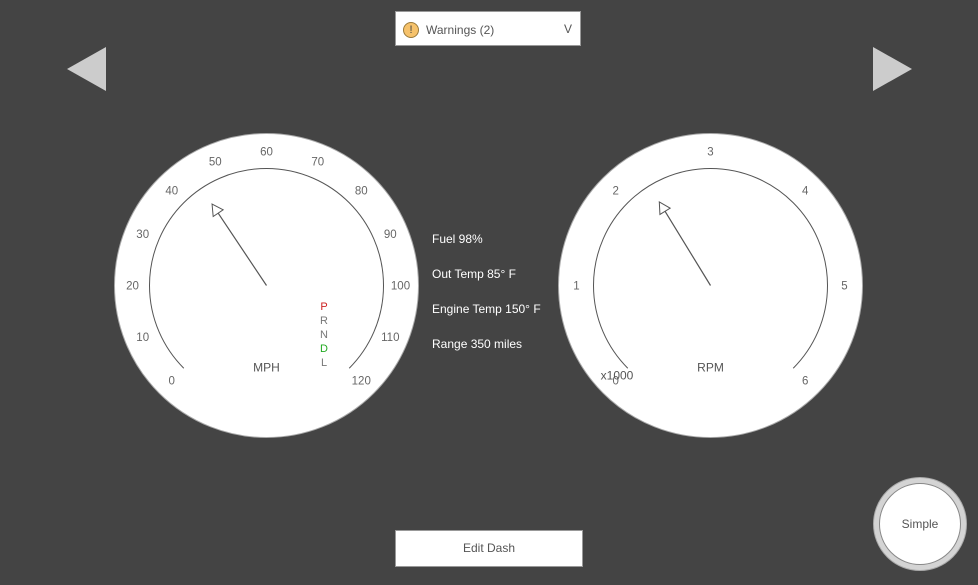 Image resolution: width=978 pixels, height=585 pixels. What do you see at coordinates (710, 368) in the screenshot?
I see `tachometer-unit-label: RPM` at bounding box center [710, 368].